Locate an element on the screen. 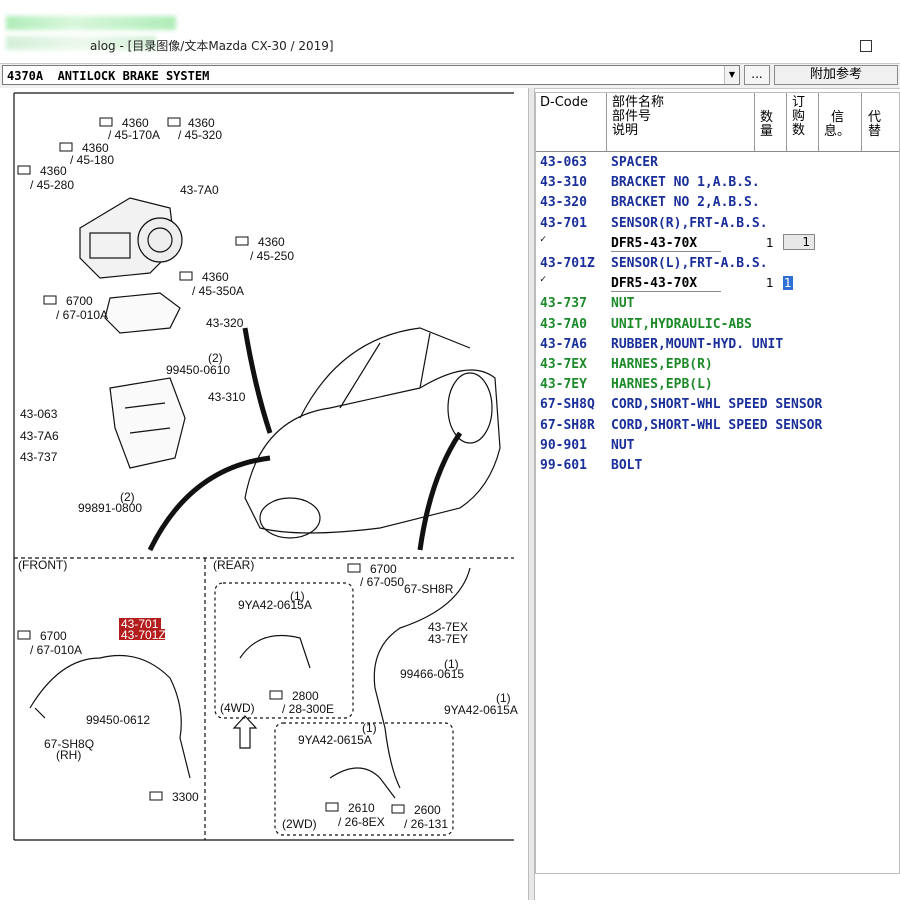 This screenshot has height=904, width=900. row-dcode: 43-7EY is located at coordinates (563, 384).